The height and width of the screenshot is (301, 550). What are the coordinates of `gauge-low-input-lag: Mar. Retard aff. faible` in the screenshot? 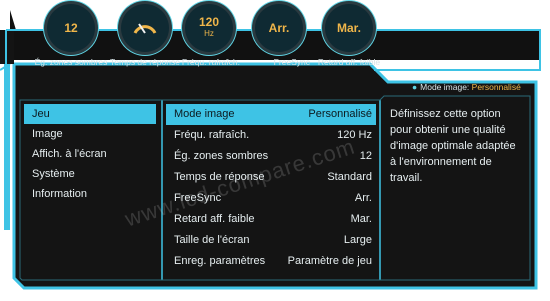 It's located at (349, 37).